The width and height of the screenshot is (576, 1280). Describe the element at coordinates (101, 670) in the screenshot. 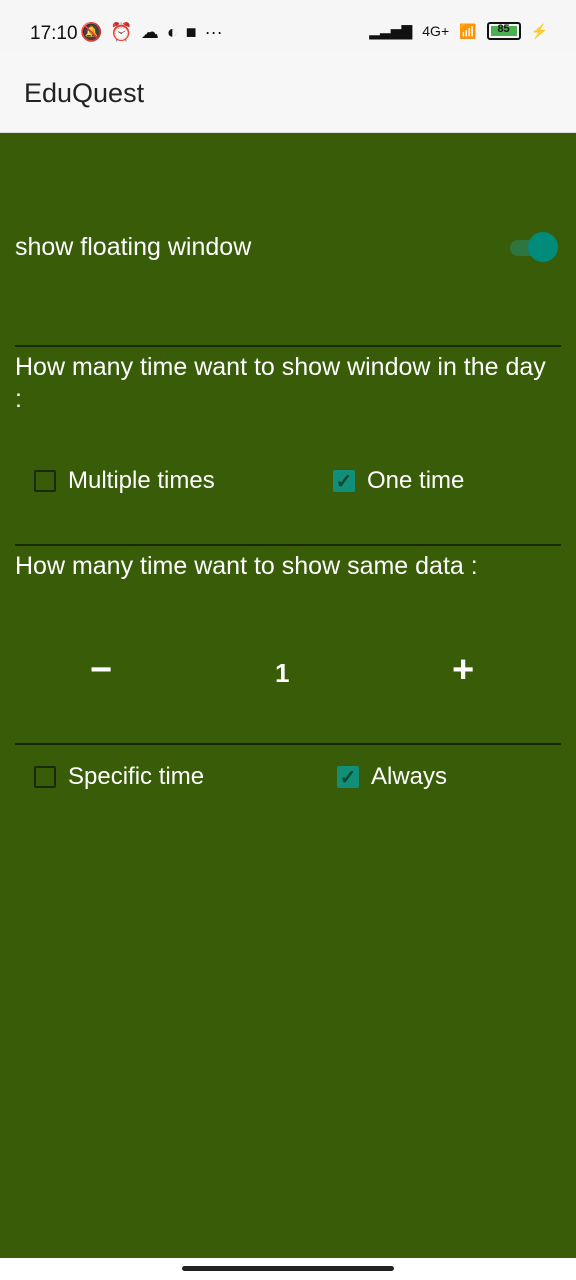

I see `decrement-button: −` at that location.